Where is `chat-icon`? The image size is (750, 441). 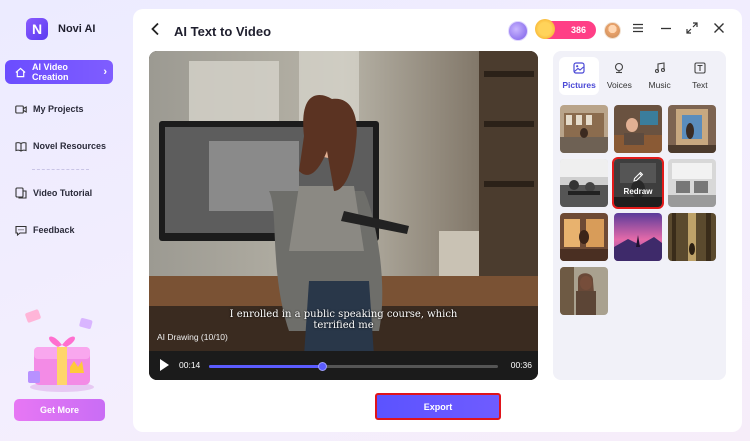
chat-icon is located at coordinates (21, 230).